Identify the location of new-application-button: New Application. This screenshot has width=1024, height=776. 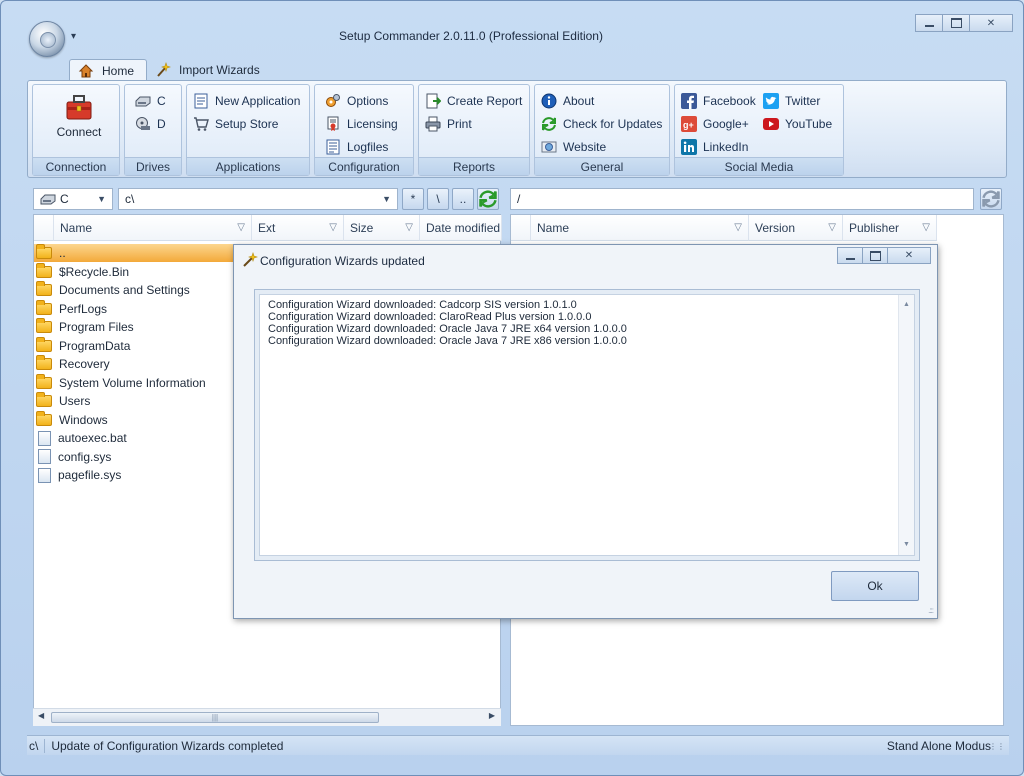
(246, 101).